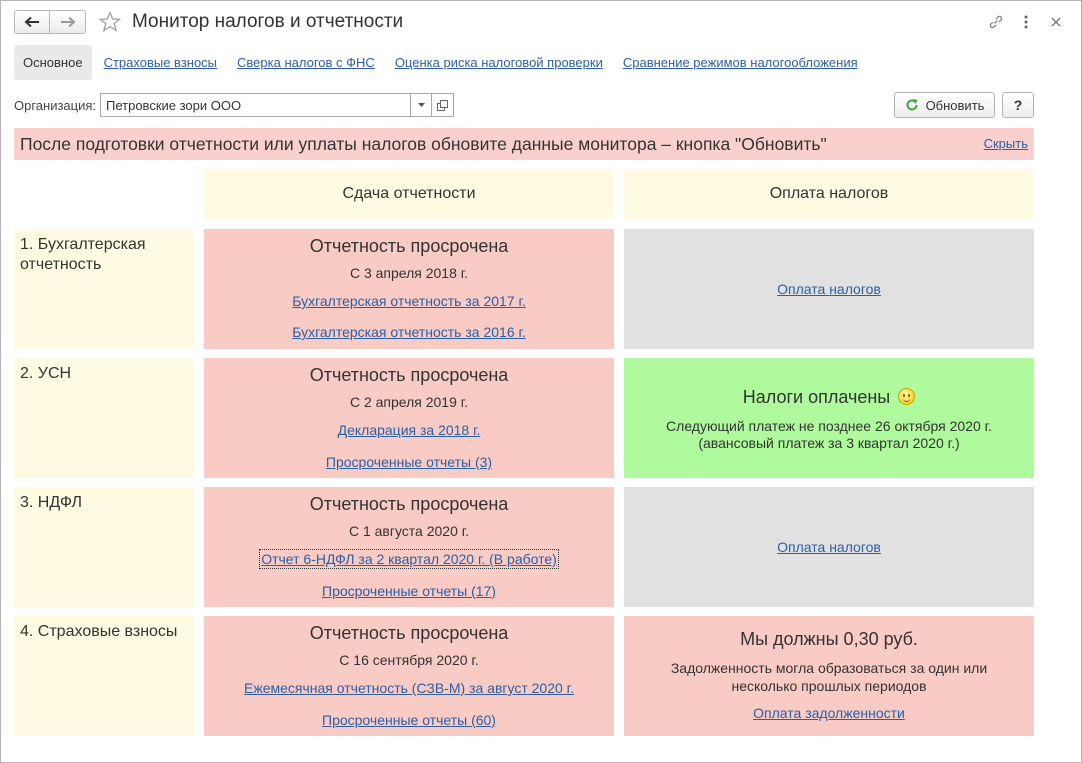  Describe the element at coordinates (829, 443) in the screenshot. I see `payment-next-note: (авансовый платеж за 3 квартал 2020 г.)` at that location.